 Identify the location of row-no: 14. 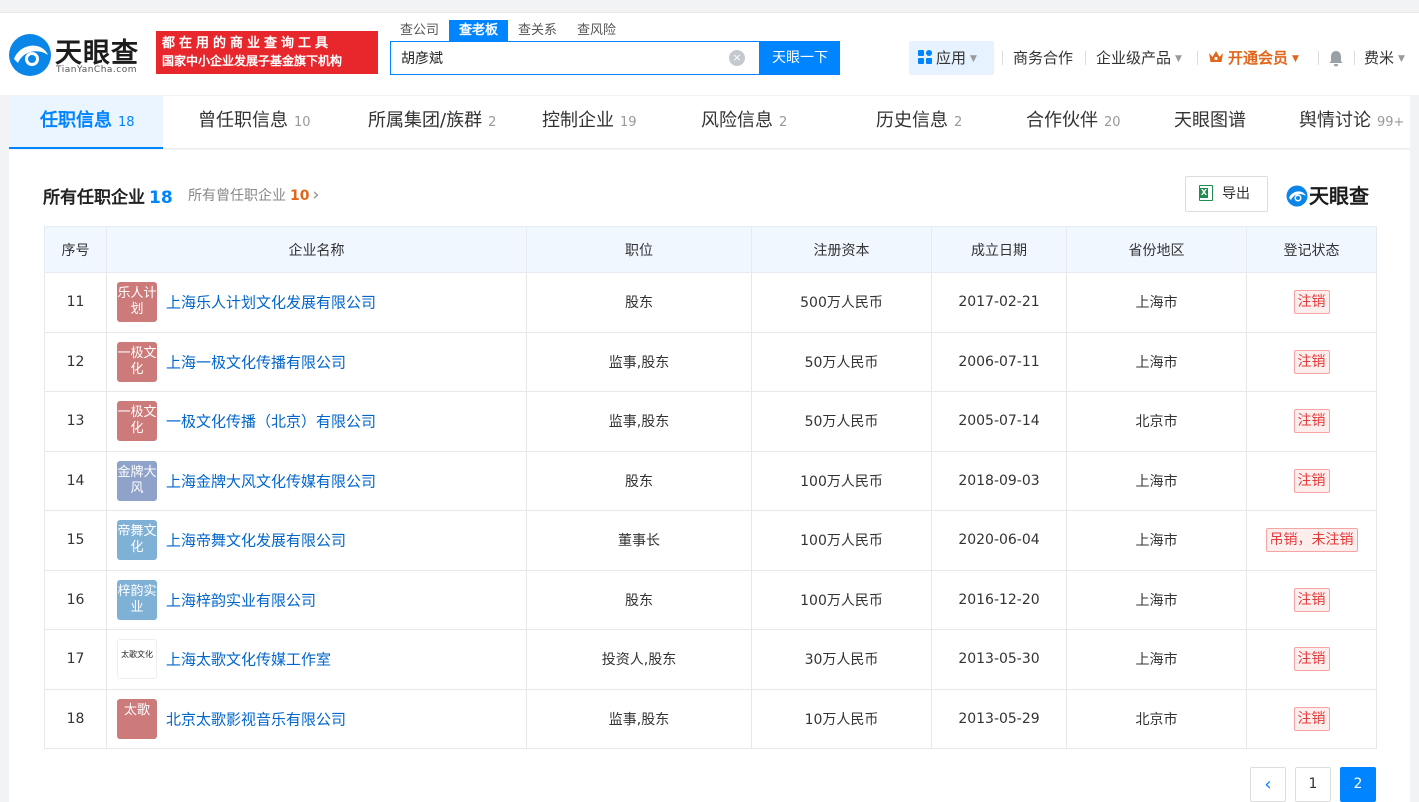
(75, 480).